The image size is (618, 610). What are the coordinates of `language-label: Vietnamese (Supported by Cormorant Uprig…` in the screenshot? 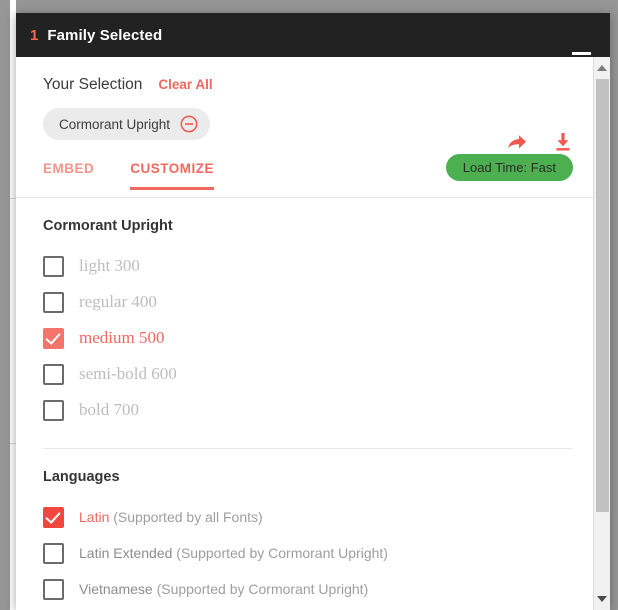 It's located at (223, 589).